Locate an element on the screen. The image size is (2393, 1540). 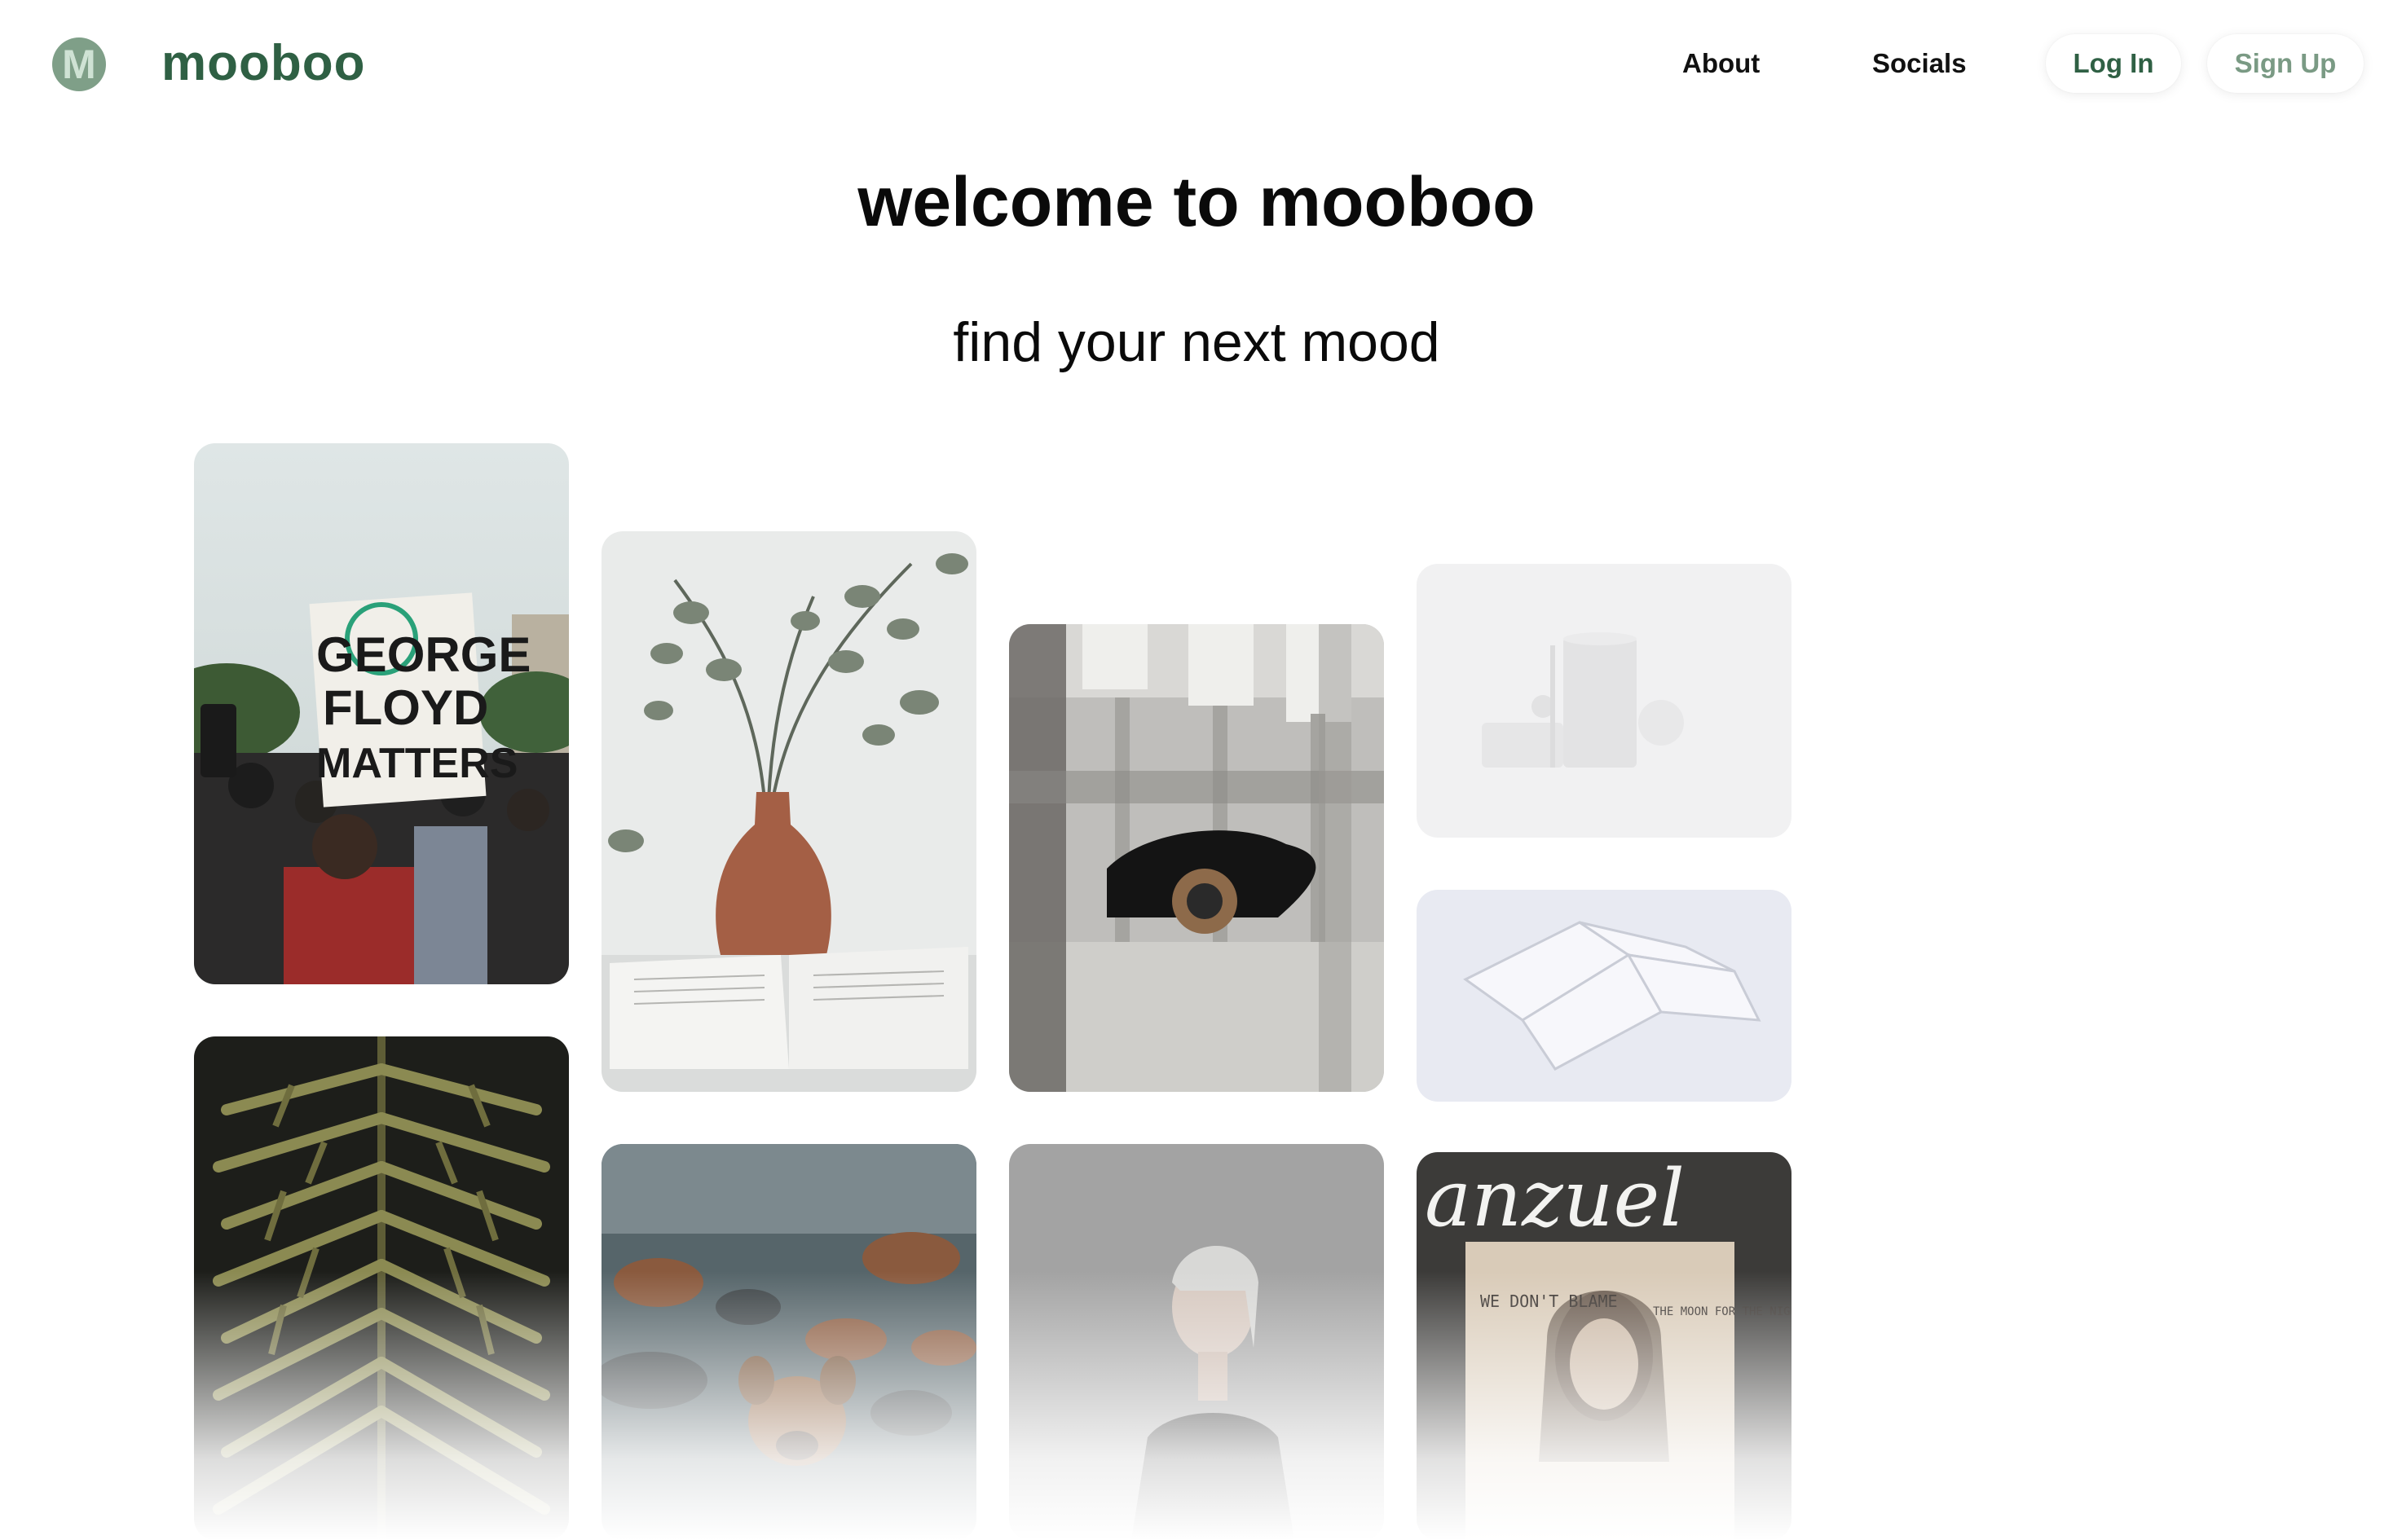
logo-letter: M is located at coordinates (79, 64).